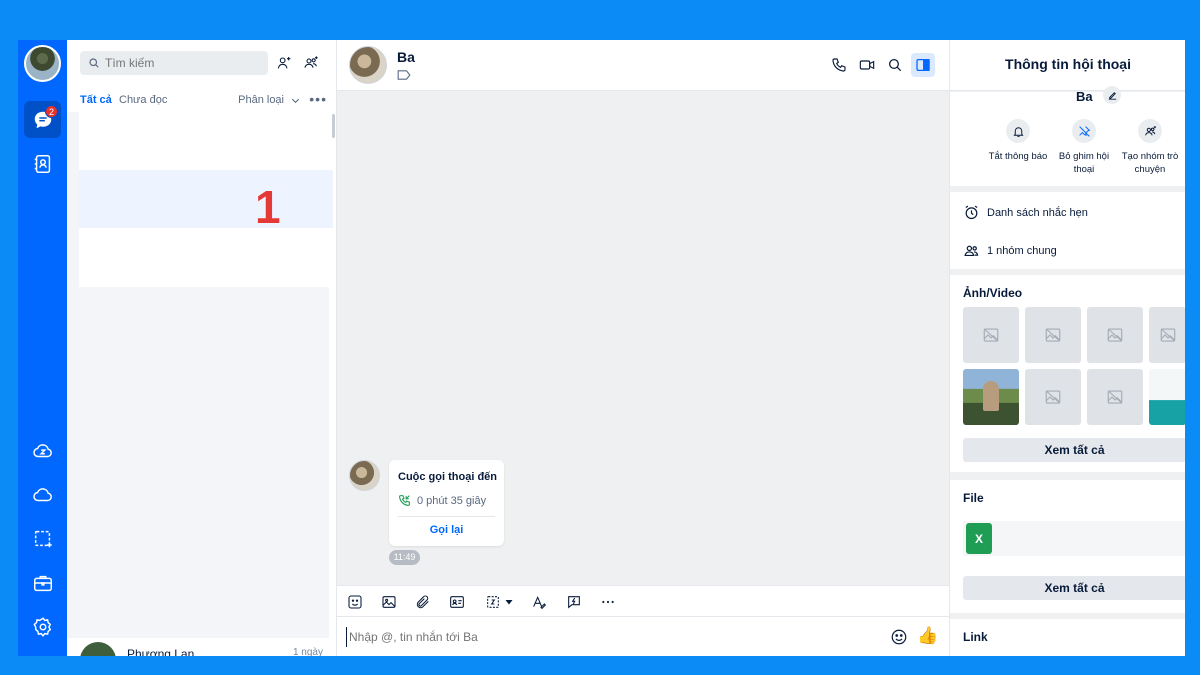 The width and height of the screenshot is (1200, 675). What do you see at coordinates (180, 63) in the screenshot?
I see `search-input` at bounding box center [180, 63].